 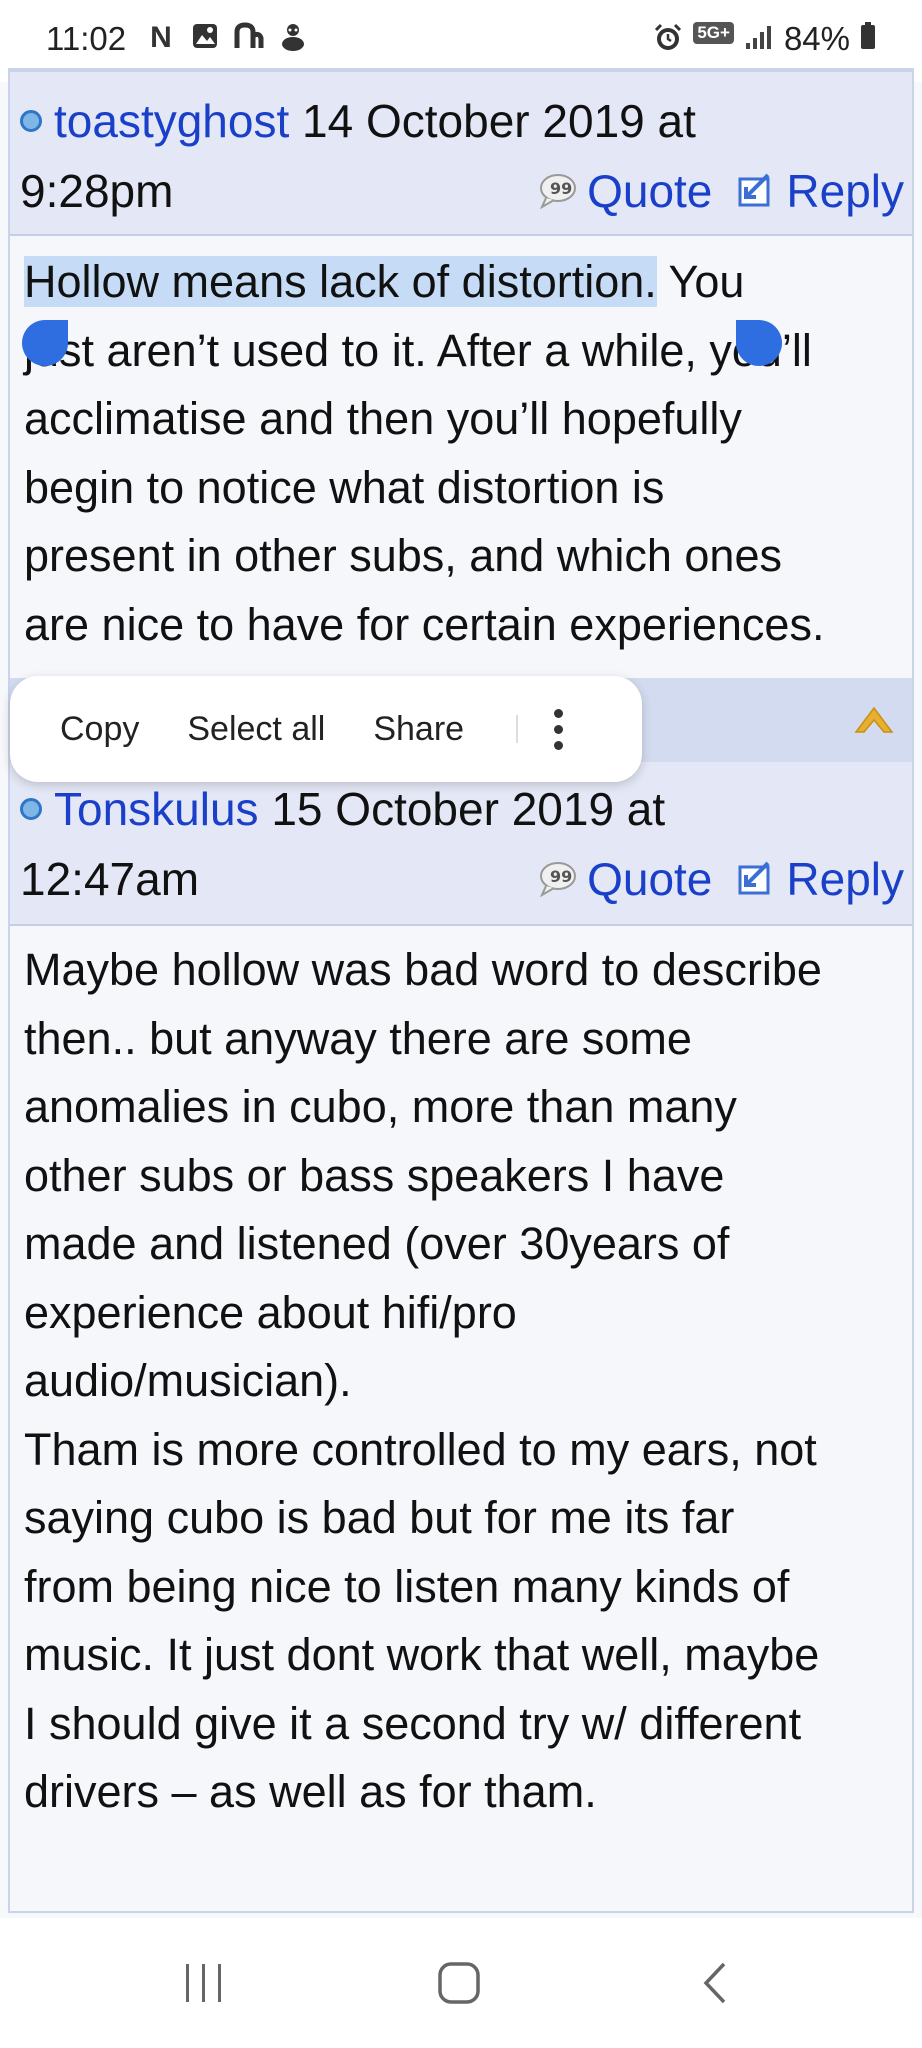 I want to click on netflix-icon: N, so click(x=161, y=37).